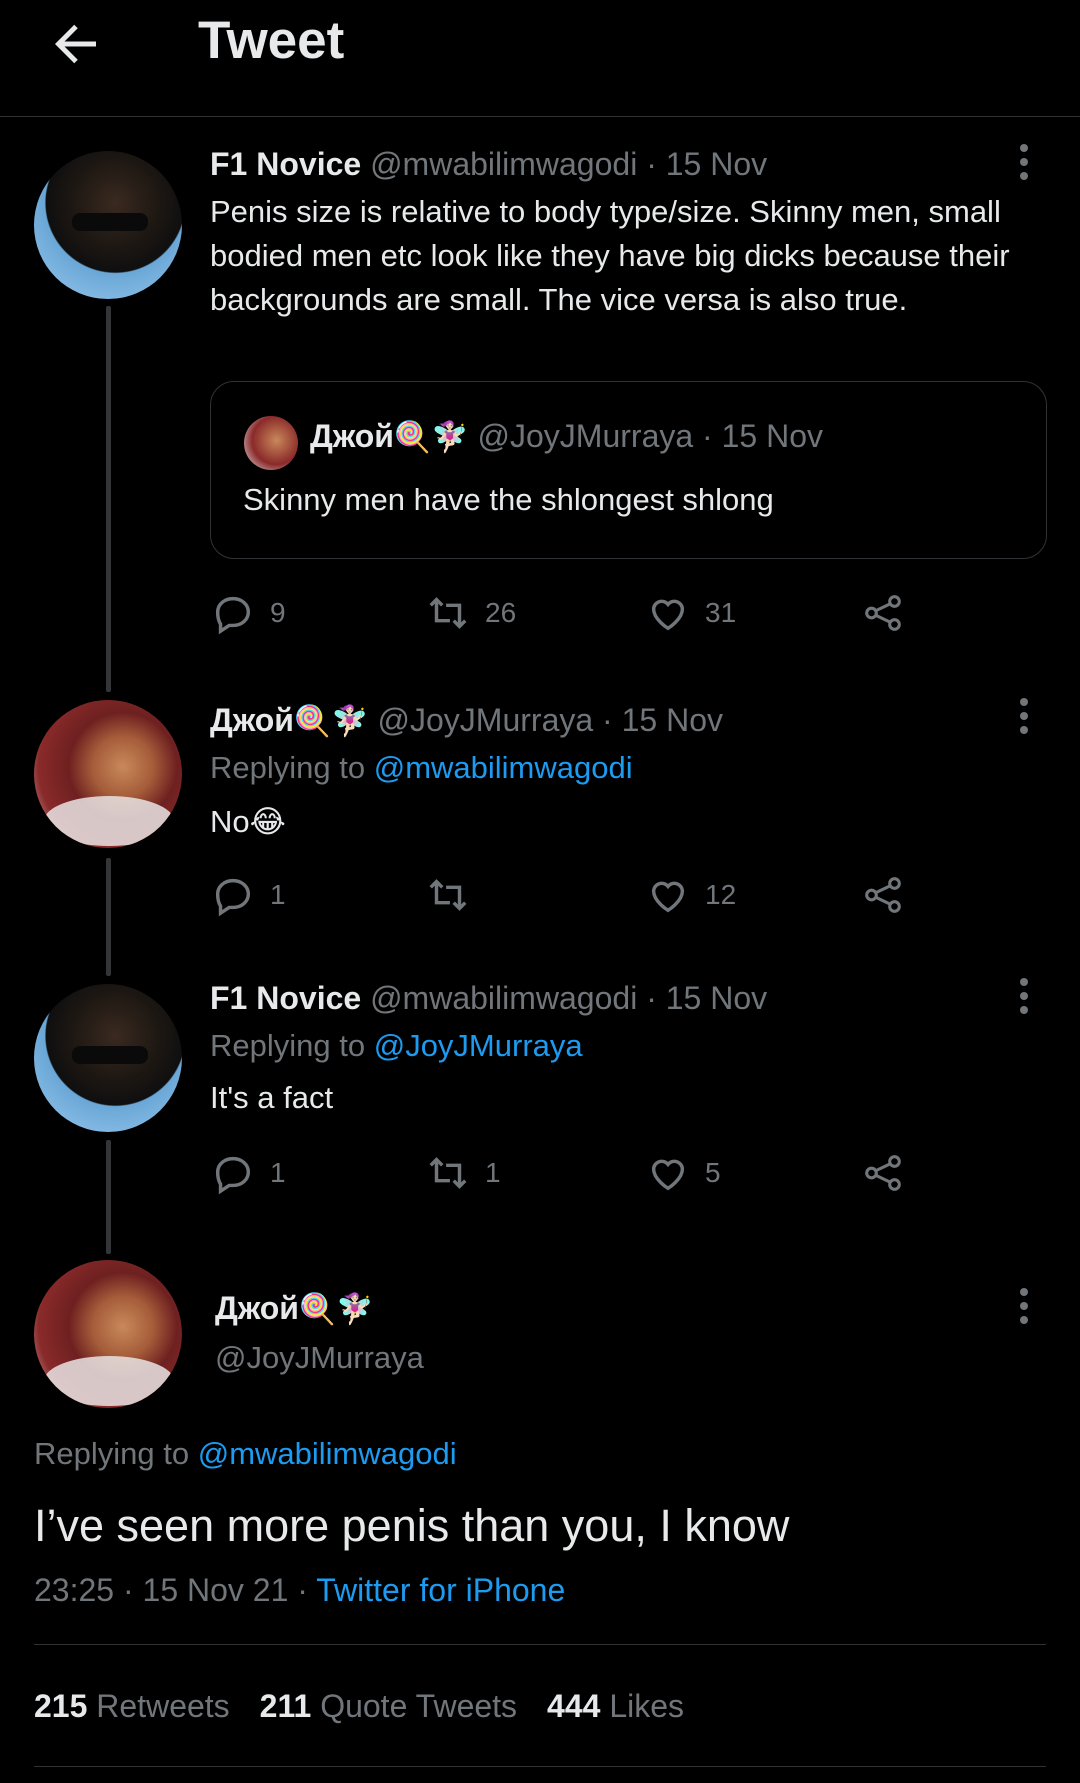 This screenshot has height=1783, width=1080. Describe the element at coordinates (493, 1172) in the screenshot. I see `retweet-count: 1` at that location.